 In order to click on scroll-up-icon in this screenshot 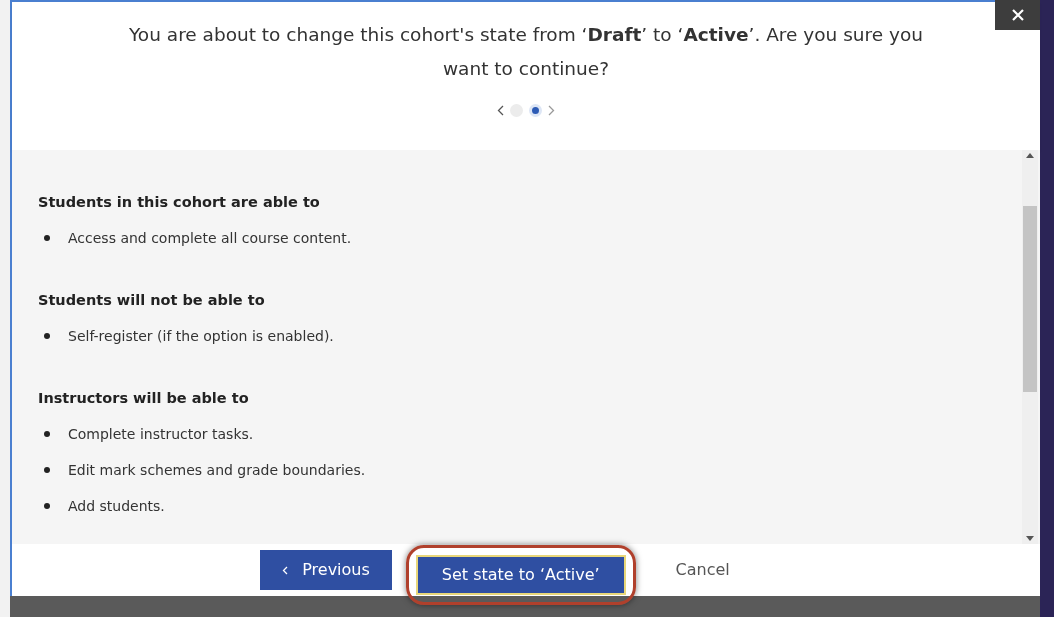, I will do `click(1030, 155)`.